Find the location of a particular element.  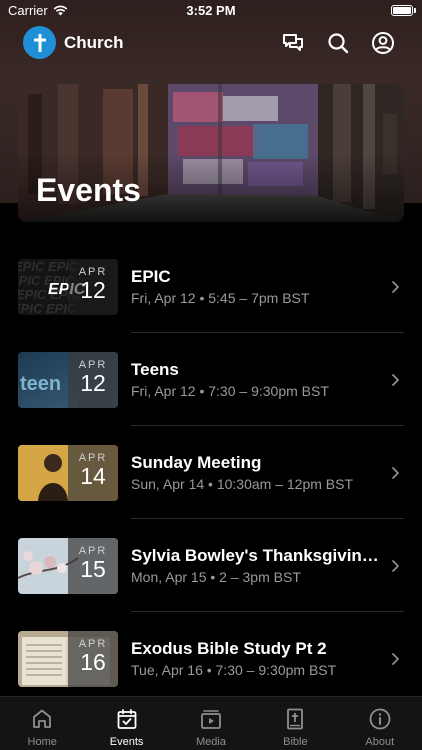

event-time: Sun, Apr 14 • 10:30am – 12pm BST is located at coordinates (242, 484).